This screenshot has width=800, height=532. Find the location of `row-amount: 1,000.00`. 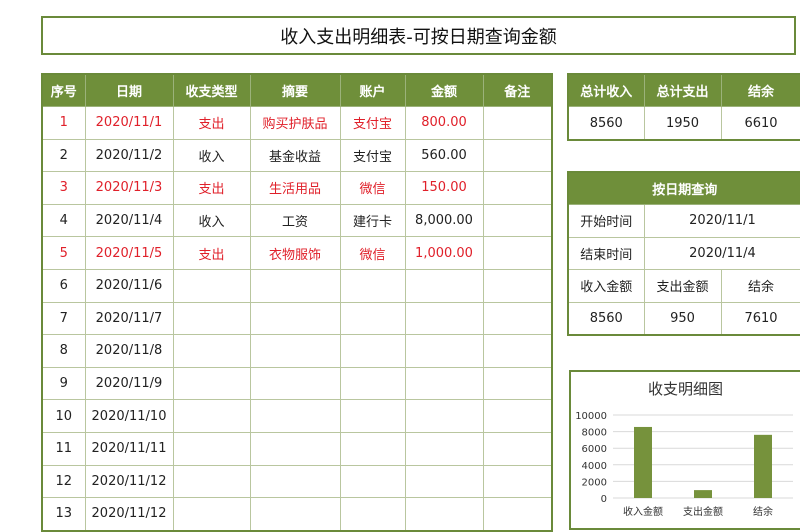

row-amount: 1,000.00 is located at coordinates (444, 253).